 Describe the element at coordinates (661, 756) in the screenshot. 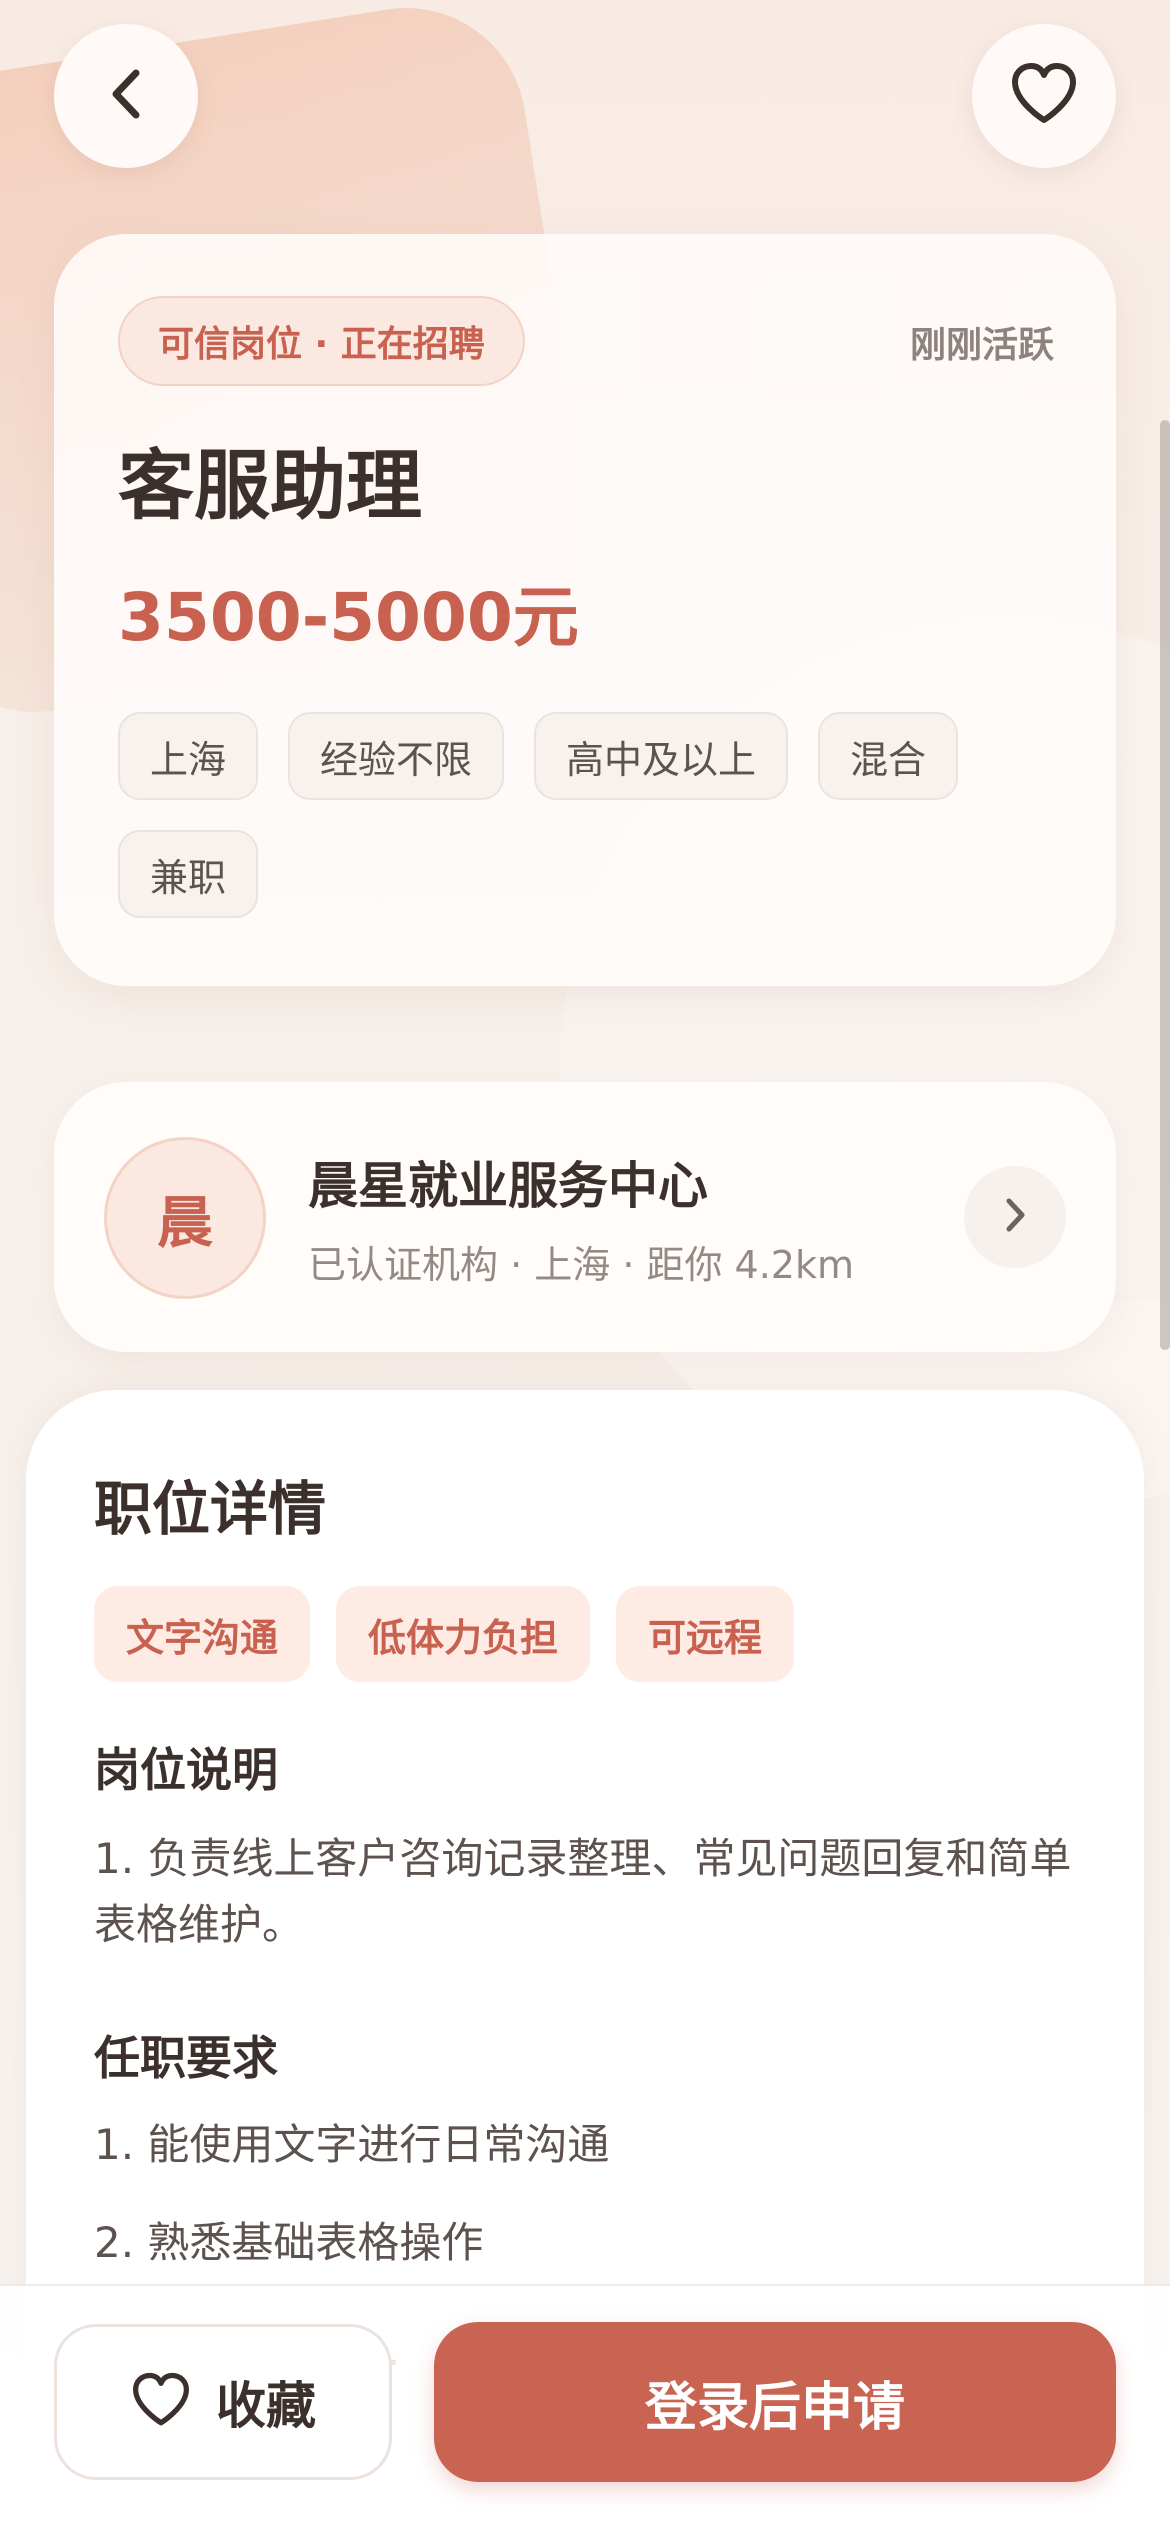

I see `tag-education: 高中及以上` at that location.